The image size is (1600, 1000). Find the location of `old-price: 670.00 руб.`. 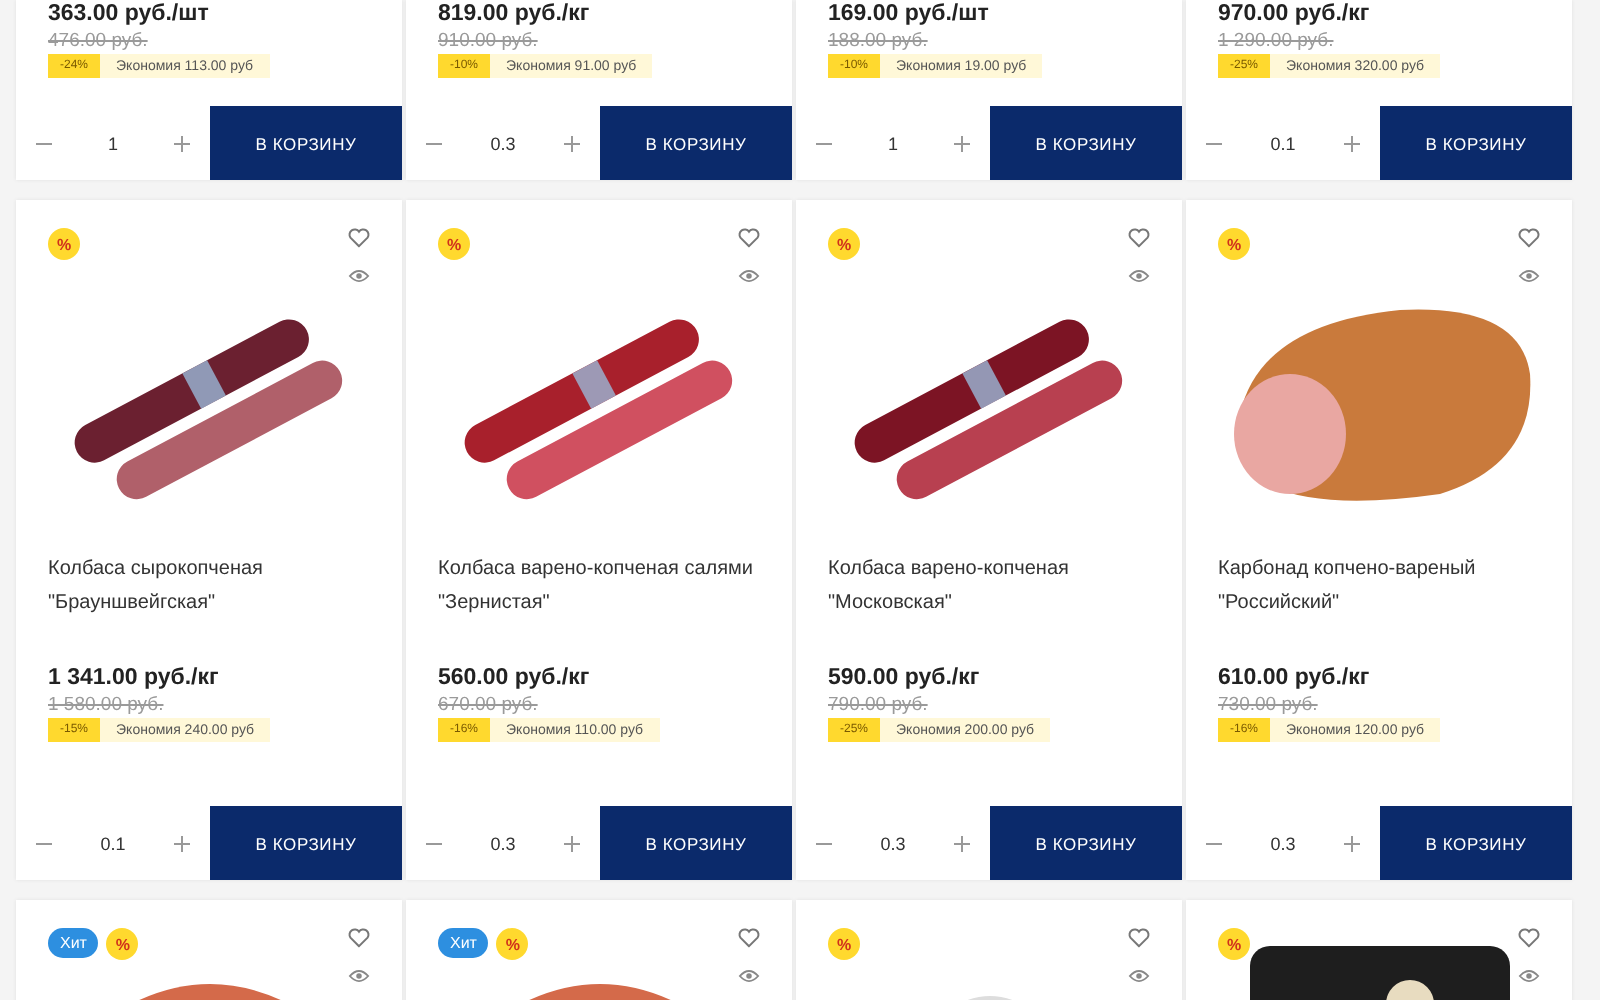

old-price: 670.00 руб. is located at coordinates (489, 705).